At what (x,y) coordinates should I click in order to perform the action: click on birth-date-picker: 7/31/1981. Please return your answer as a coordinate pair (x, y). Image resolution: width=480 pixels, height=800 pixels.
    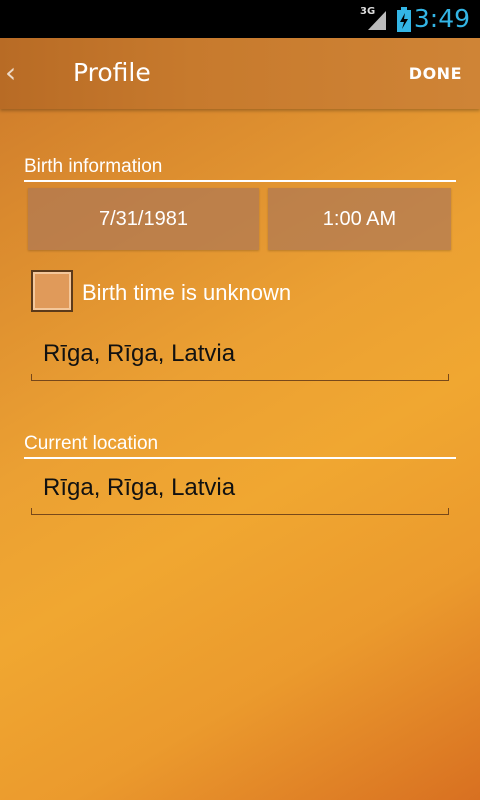
    Looking at the image, I should click on (143, 219).